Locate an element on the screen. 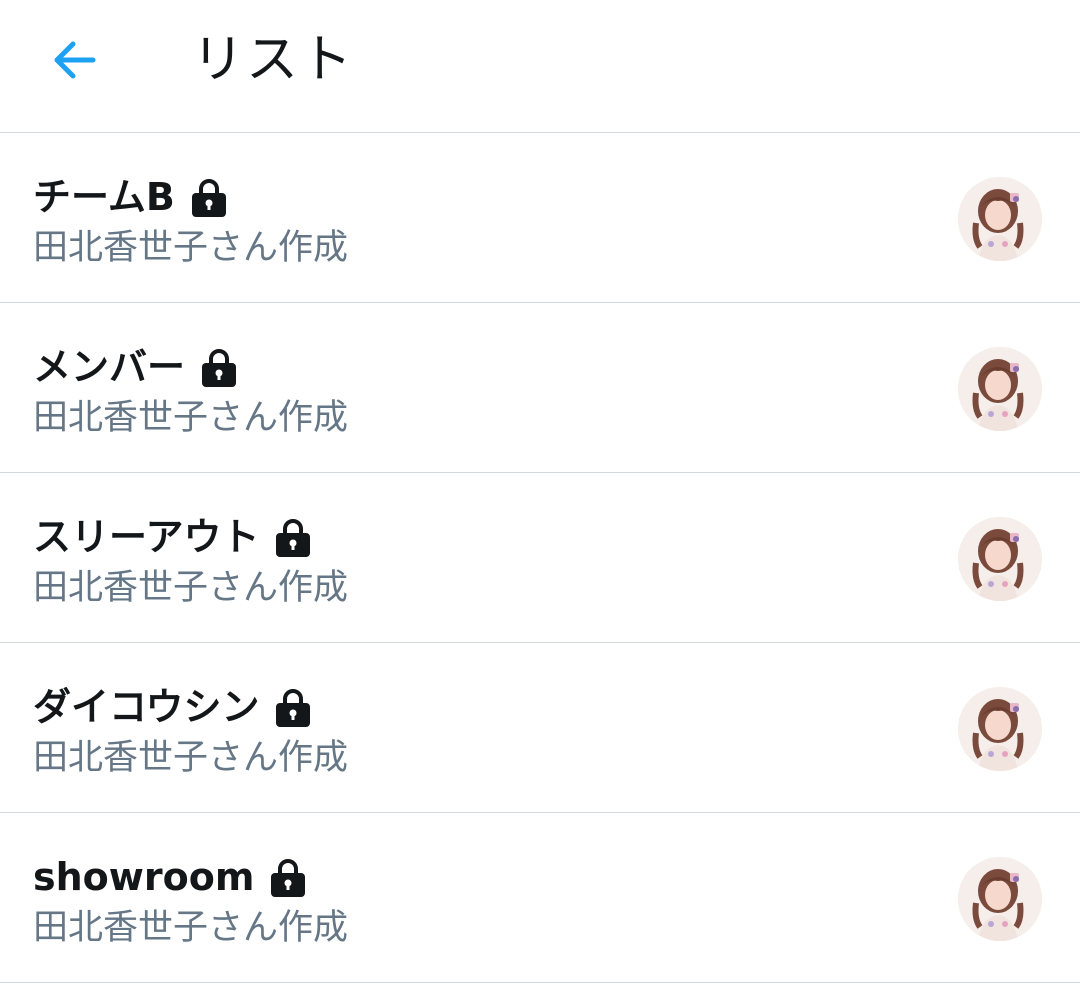 This screenshot has height=1005, width=1080. list-name: showroom is located at coordinates (144, 877).